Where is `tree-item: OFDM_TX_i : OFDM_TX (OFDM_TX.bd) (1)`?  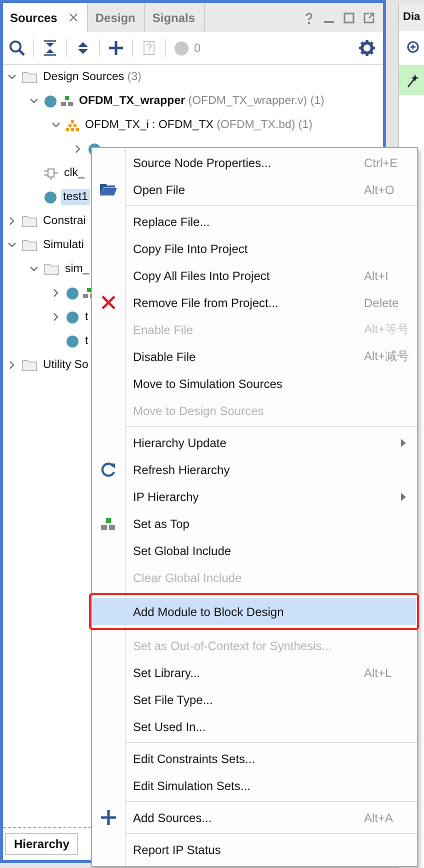
tree-item: OFDM_TX_i : OFDM_TX (OFDM_TX.bd) (1) is located at coordinates (198, 125).